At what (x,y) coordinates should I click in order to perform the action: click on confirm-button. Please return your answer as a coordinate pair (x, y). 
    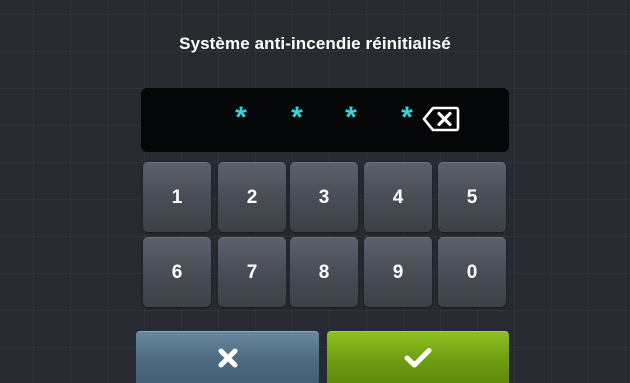
    Looking at the image, I should click on (418, 357).